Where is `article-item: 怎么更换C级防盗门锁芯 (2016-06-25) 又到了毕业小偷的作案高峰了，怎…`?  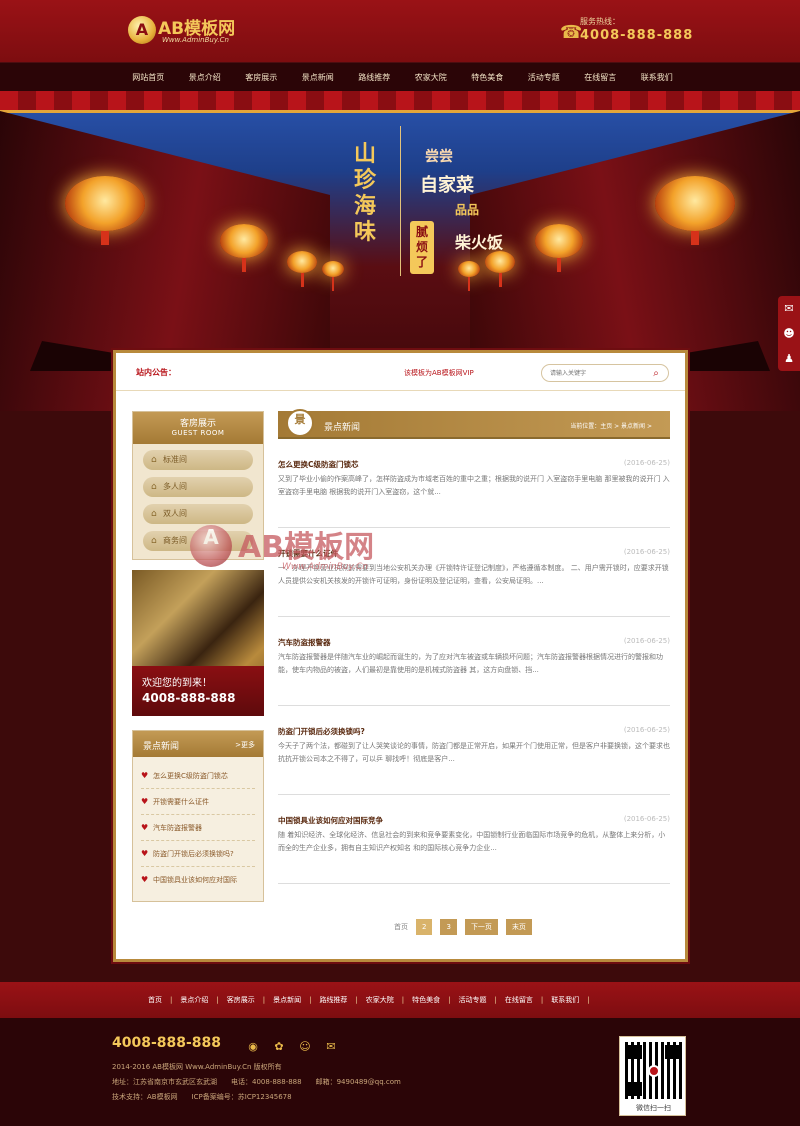 article-item: 怎么更换C级防盗门锁芯 (2016-06-25) 又到了毕业小偷的作案高峰了，怎… is located at coordinates (474, 483).